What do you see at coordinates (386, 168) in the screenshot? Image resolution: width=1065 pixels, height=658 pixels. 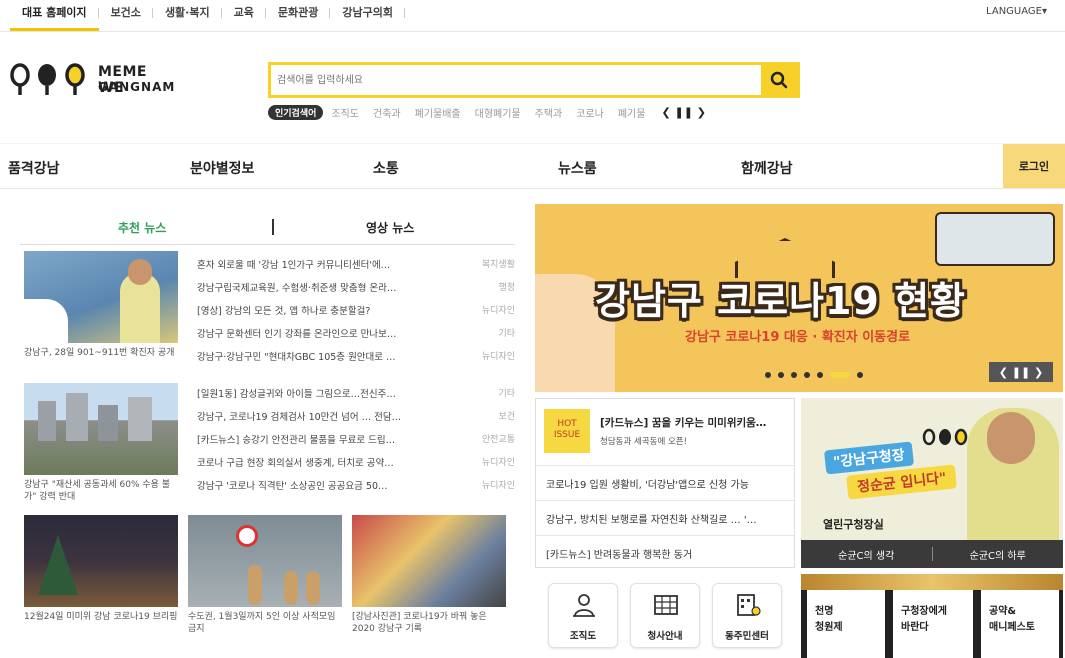 I see `mainnav-item: 소통` at bounding box center [386, 168].